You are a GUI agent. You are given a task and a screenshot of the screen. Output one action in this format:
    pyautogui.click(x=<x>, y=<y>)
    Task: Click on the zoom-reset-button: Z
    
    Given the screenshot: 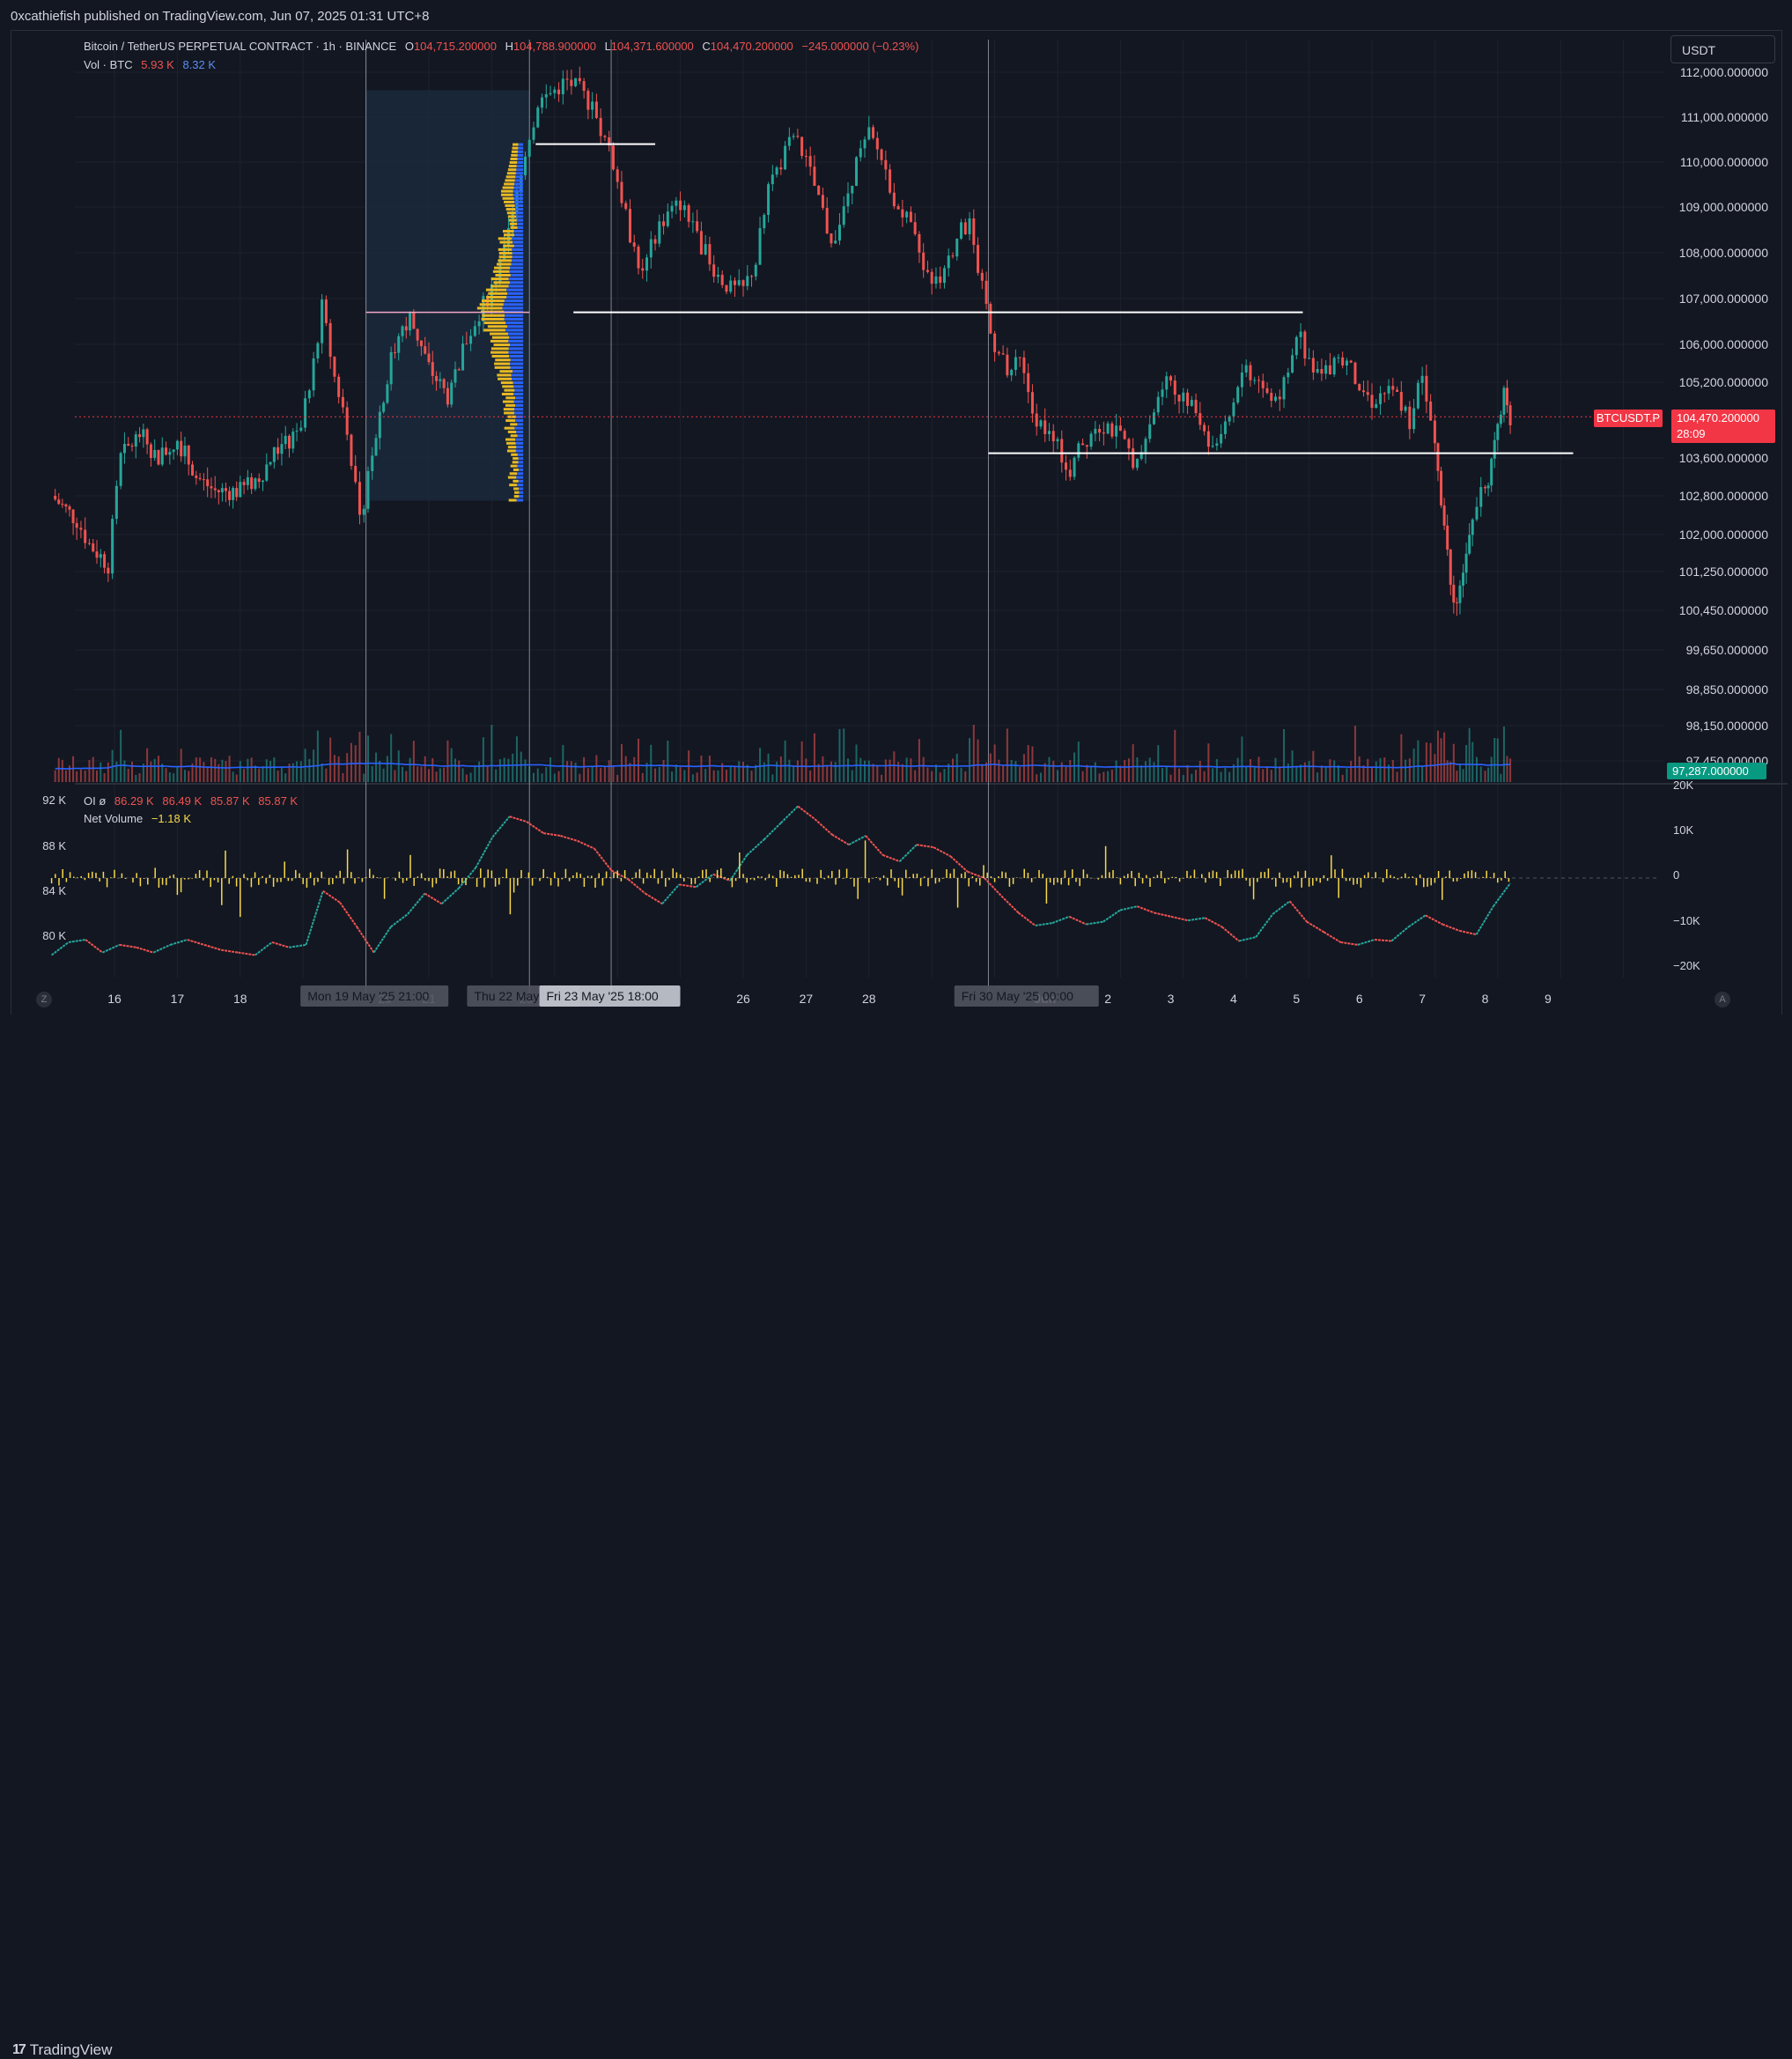 What is the action you would take?
    pyautogui.click(x=44, y=999)
    